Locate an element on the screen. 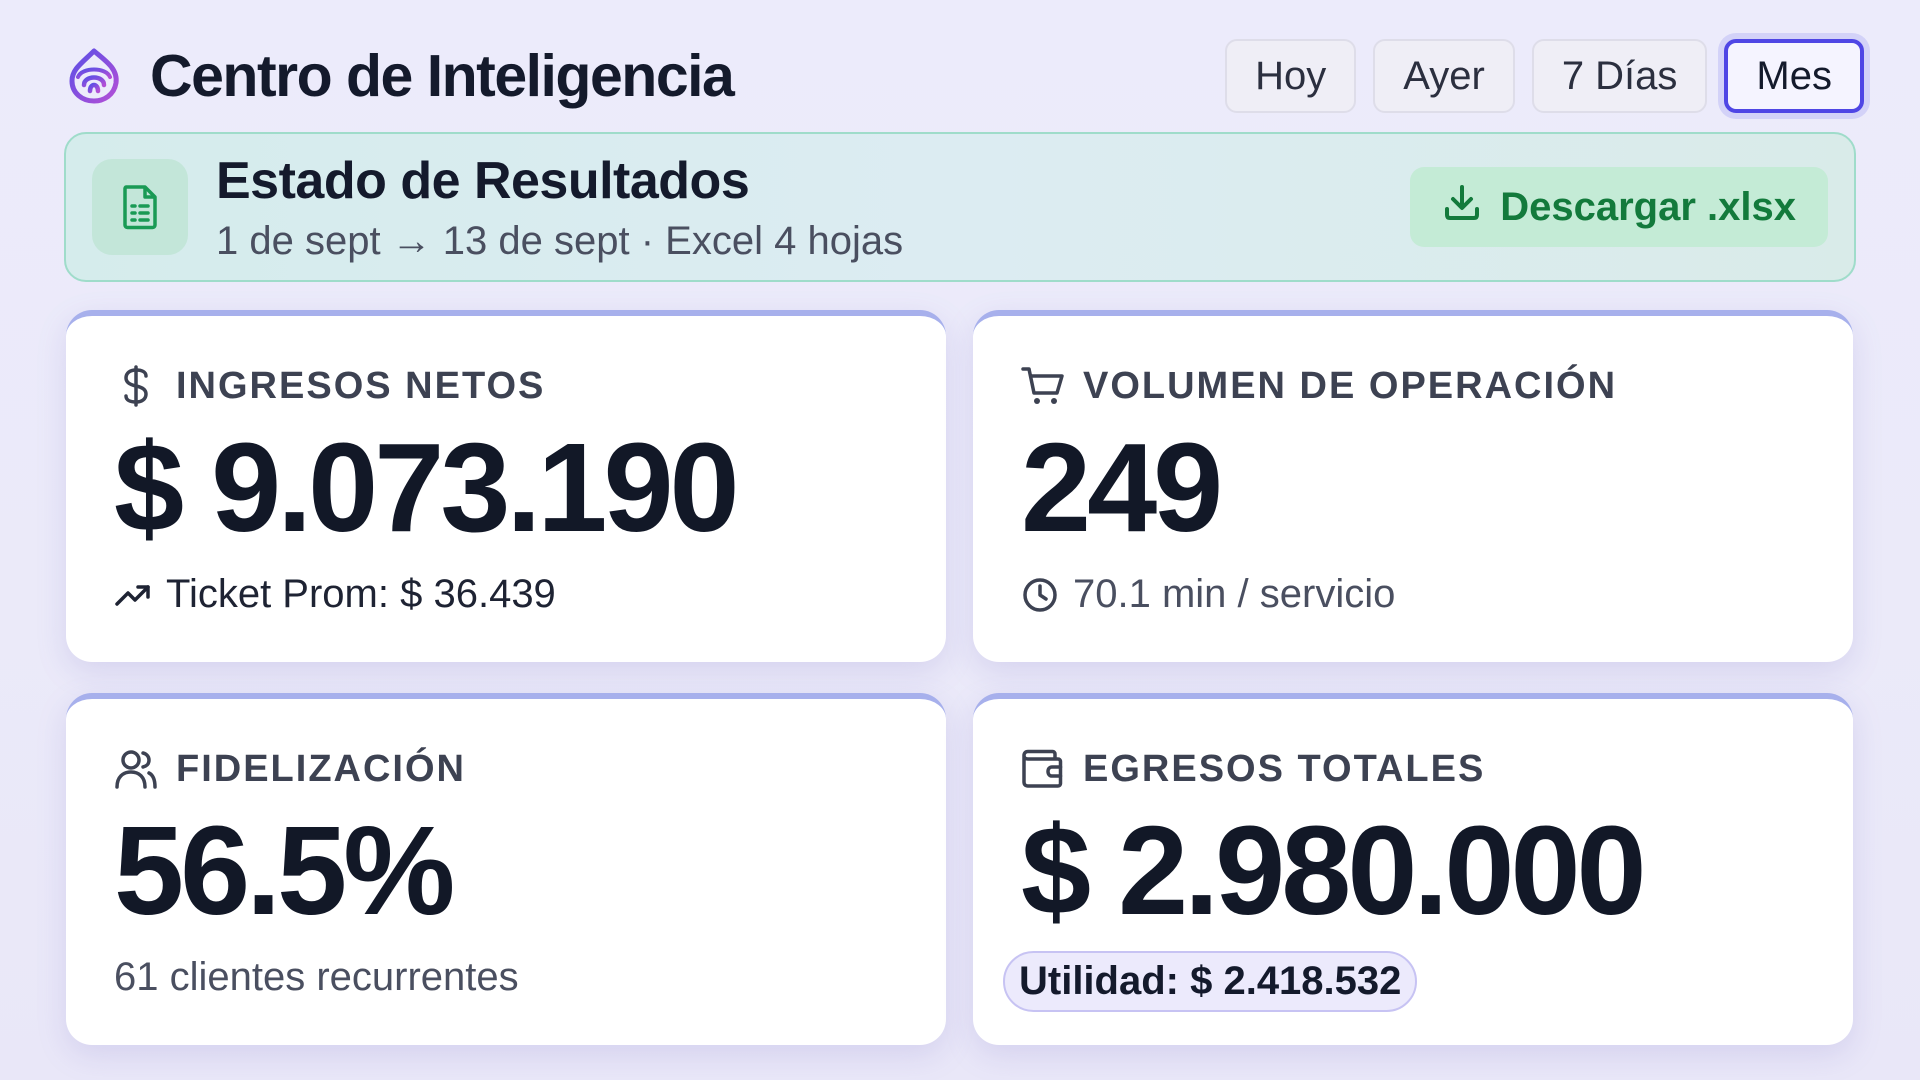 The width and height of the screenshot is (1920, 1080). tab-hoy: Hoy is located at coordinates (1291, 76).